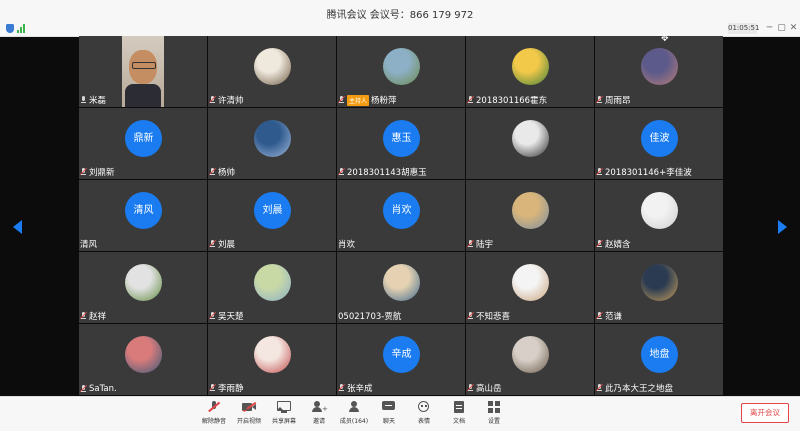 Image resolution: width=800 pixels, height=431 pixels. I want to click on participant-avatar: 辛成, so click(401, 354).